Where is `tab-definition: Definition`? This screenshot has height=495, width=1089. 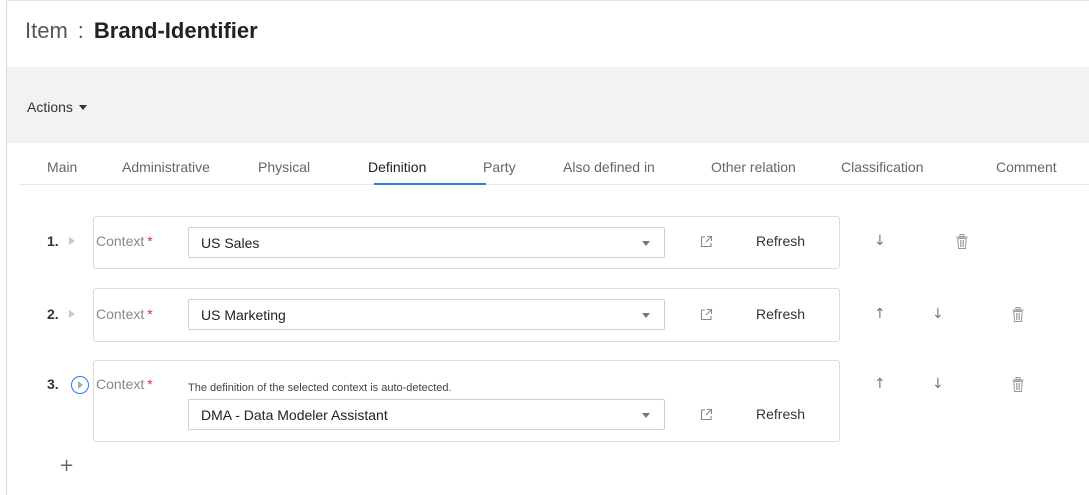 tab-definition: Definition is located at coordinates (397, 167).